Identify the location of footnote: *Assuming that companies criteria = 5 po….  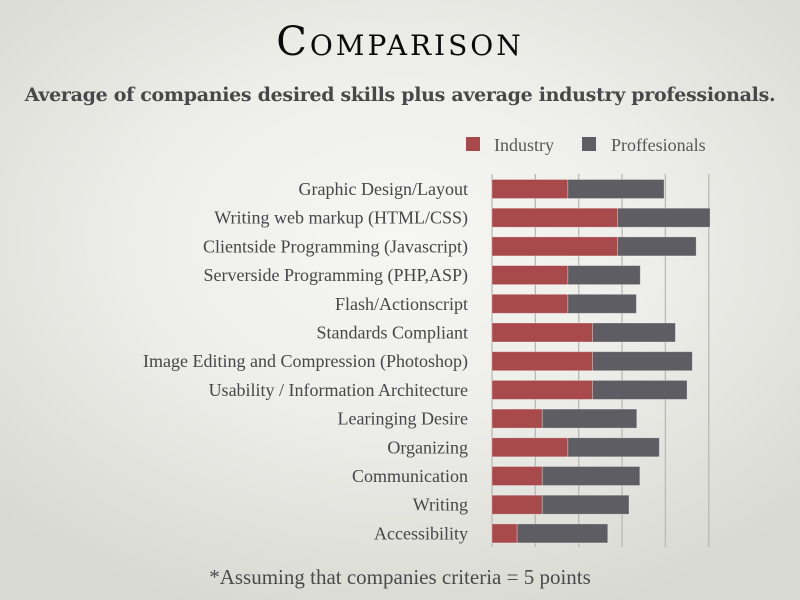
(400, 577).